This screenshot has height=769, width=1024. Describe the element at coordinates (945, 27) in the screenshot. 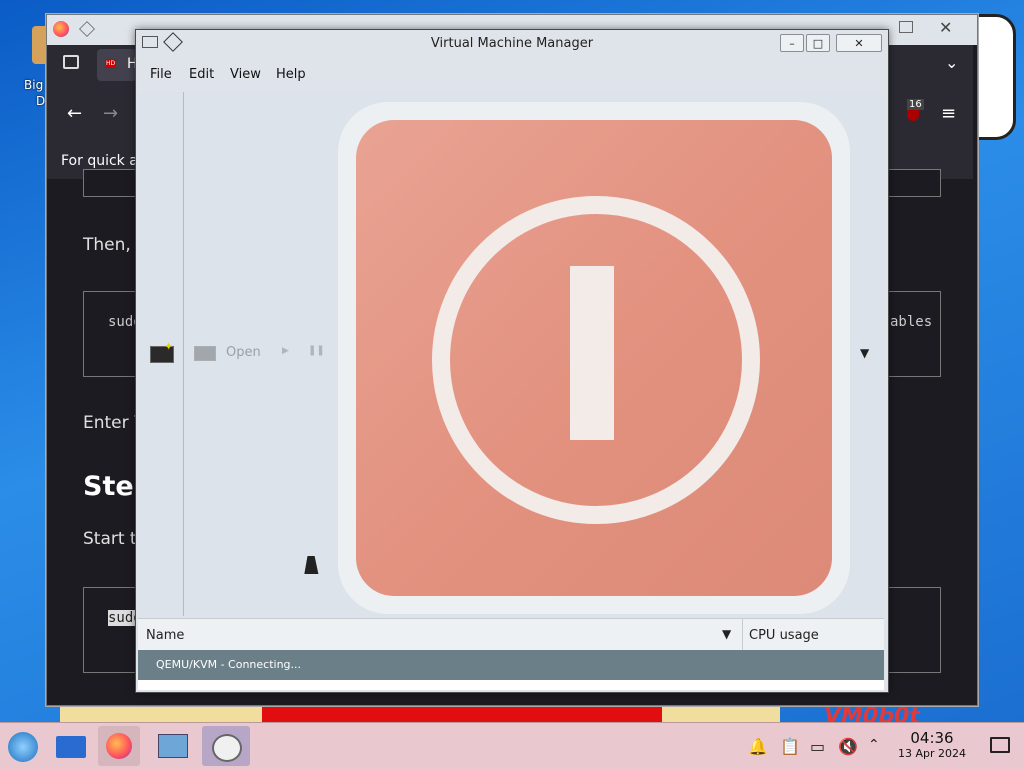

I see `close-icon: ✕` at that location.